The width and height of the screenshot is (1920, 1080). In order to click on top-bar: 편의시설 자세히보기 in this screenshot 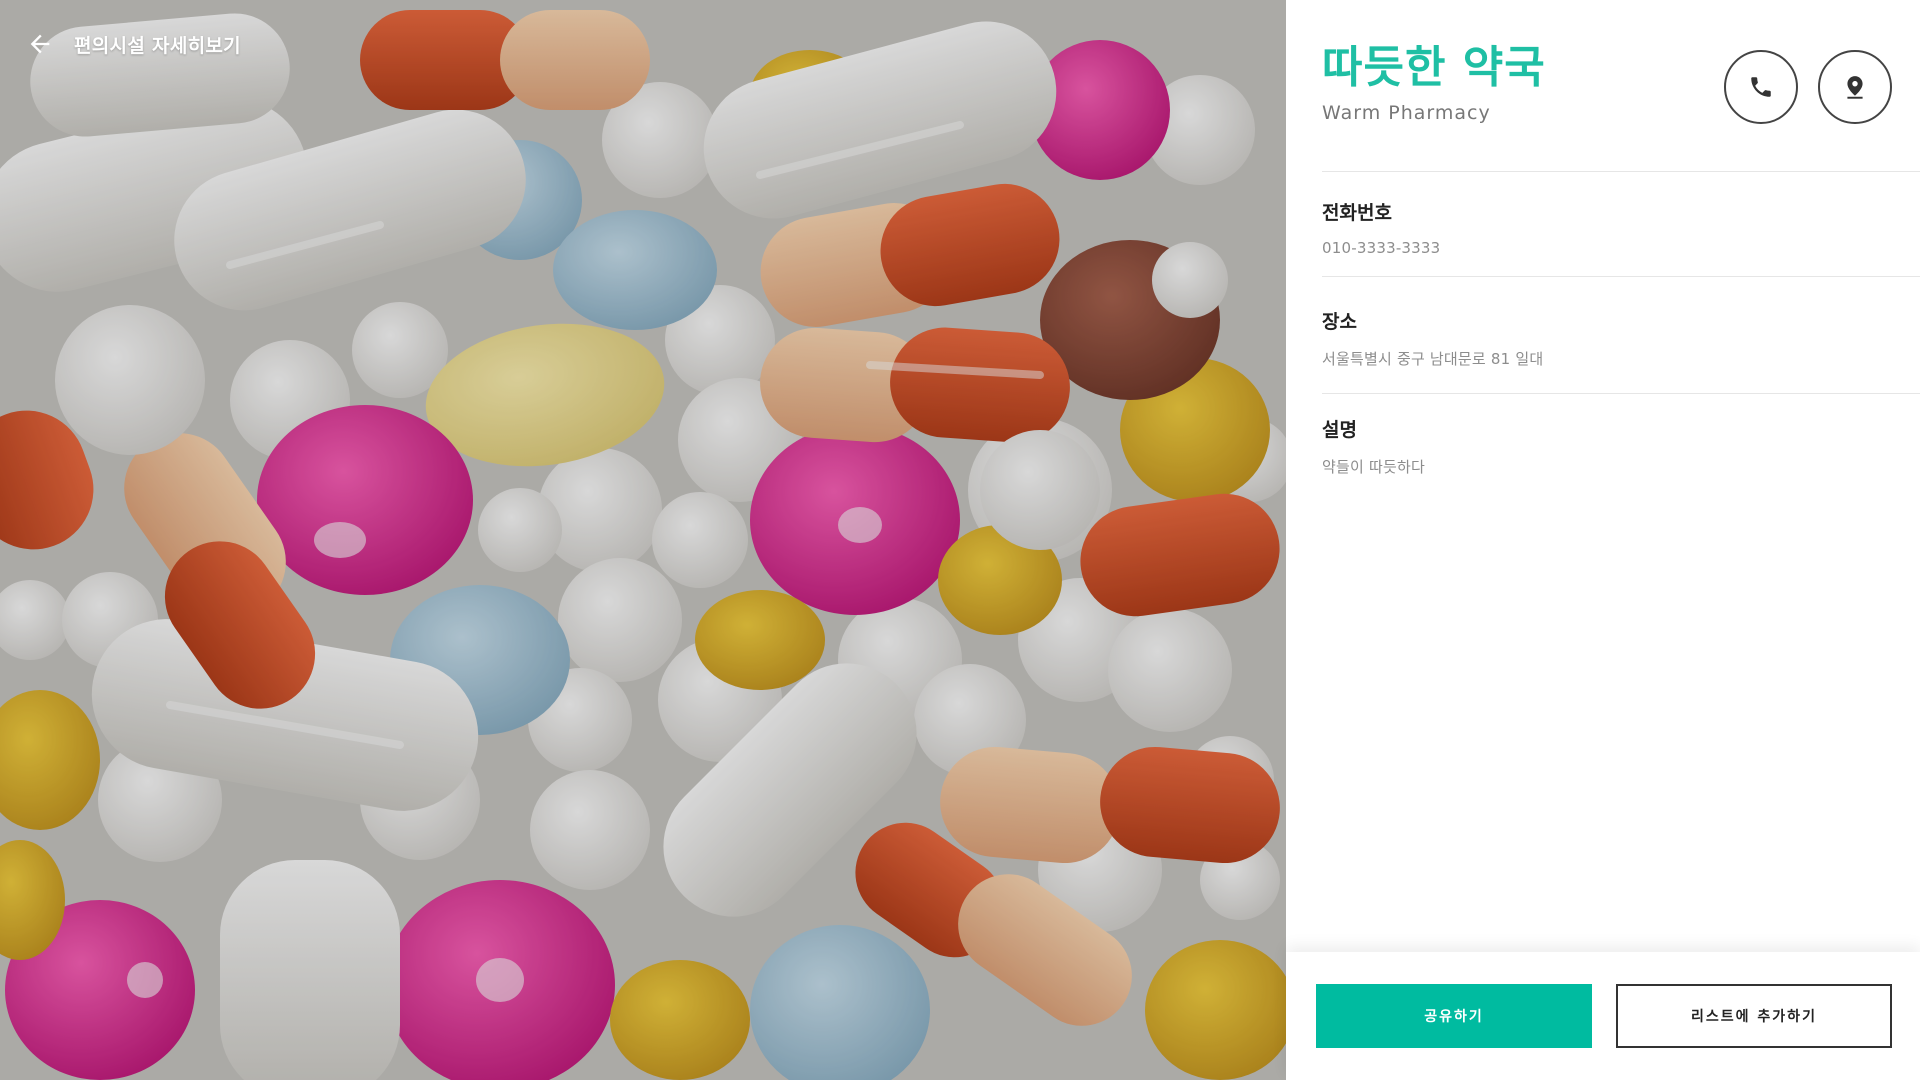, I will do `click(131, 44)`.